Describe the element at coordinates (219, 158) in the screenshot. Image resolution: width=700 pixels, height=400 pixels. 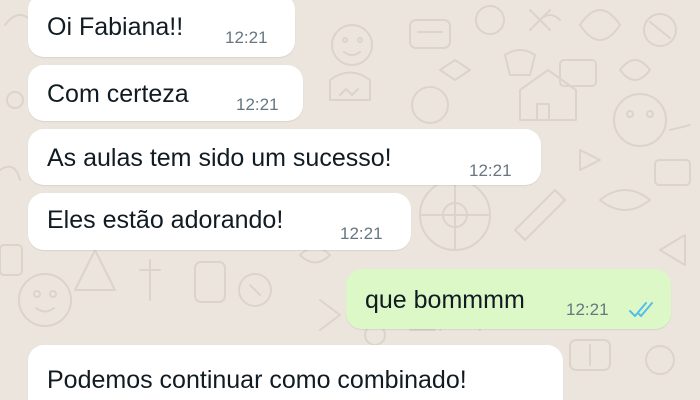
I see `message-text: As aulas tem sido um sucesso!` at that location.